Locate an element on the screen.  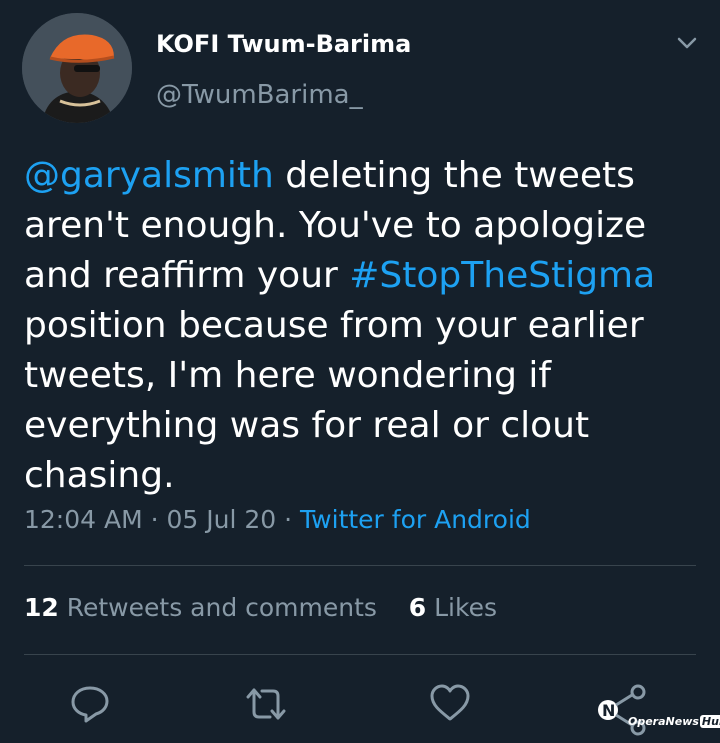
mention-link: @garyalsmith is located at coordinates (149, 175).